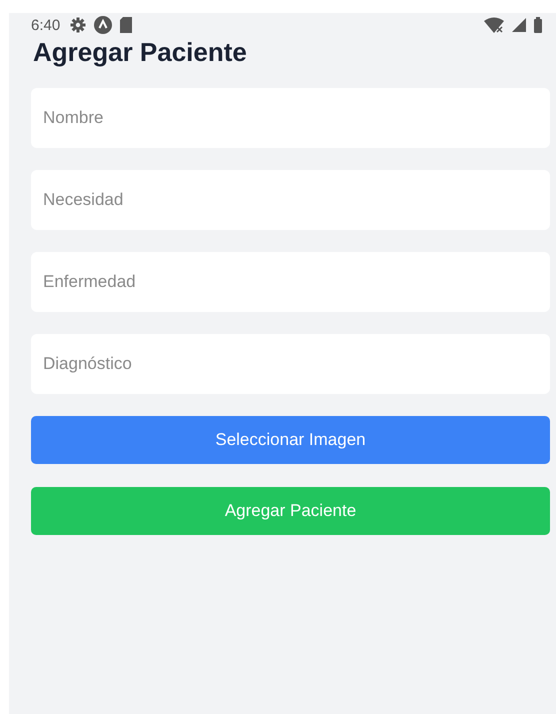  Describe the element at coordinates (494, 25) in the screenshot. I see `wifi-off-icon` at that location.